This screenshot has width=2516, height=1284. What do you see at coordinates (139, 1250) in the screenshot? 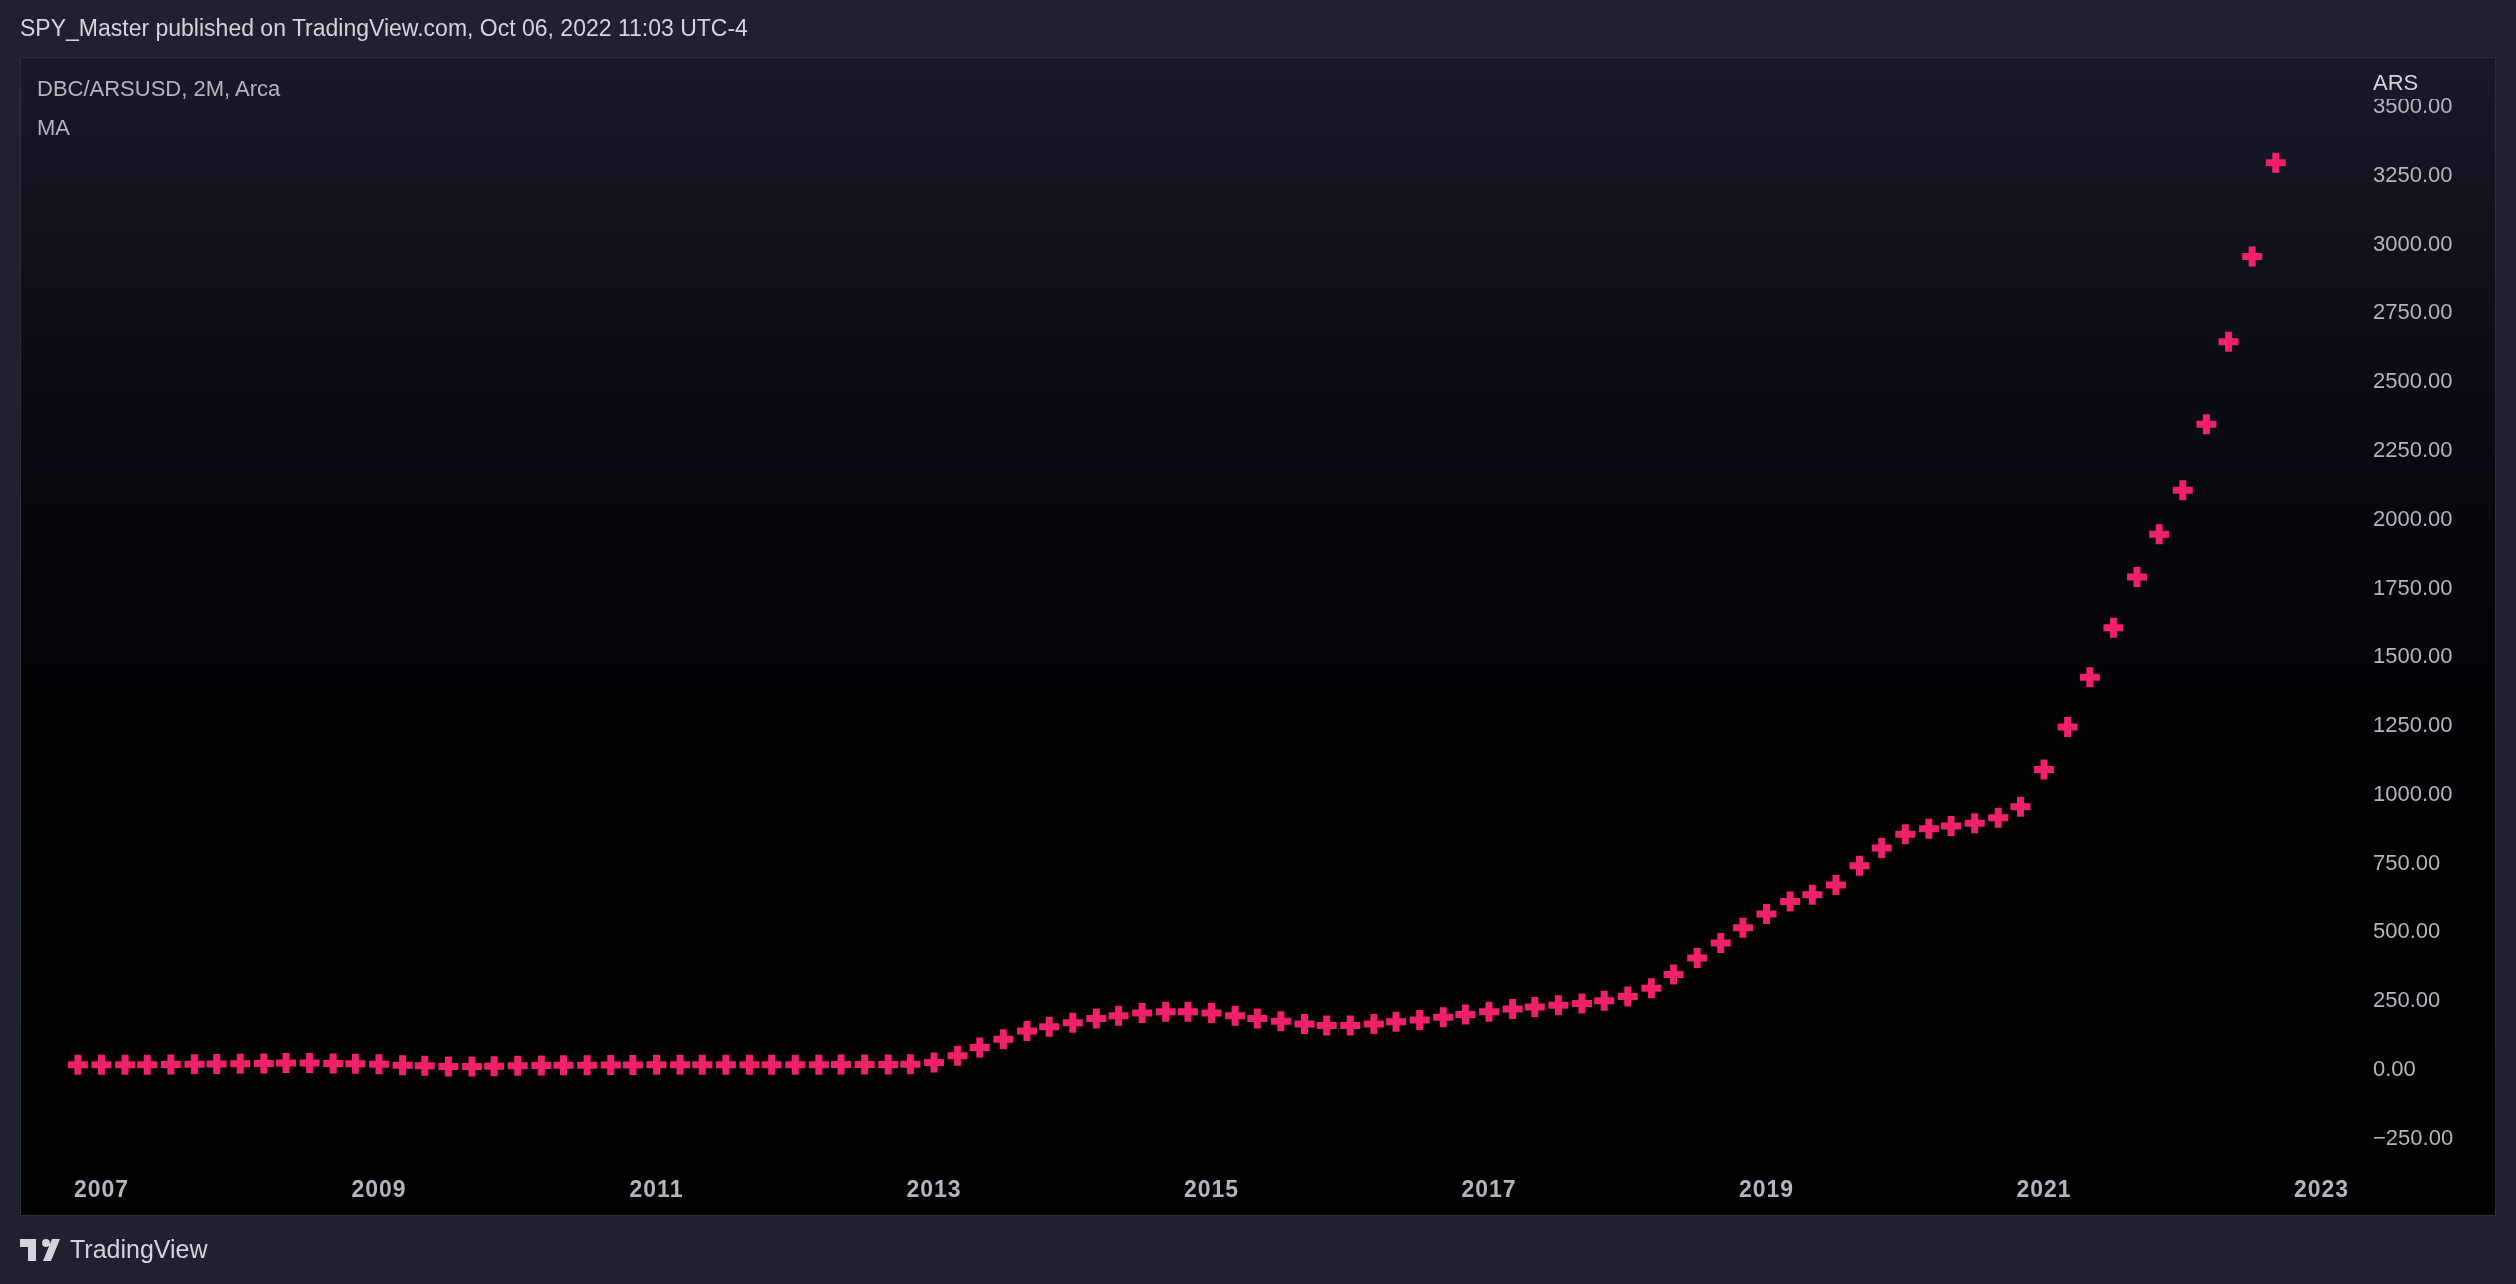
I see `brand-name: TradingView` at bounding box center [139, 1250].